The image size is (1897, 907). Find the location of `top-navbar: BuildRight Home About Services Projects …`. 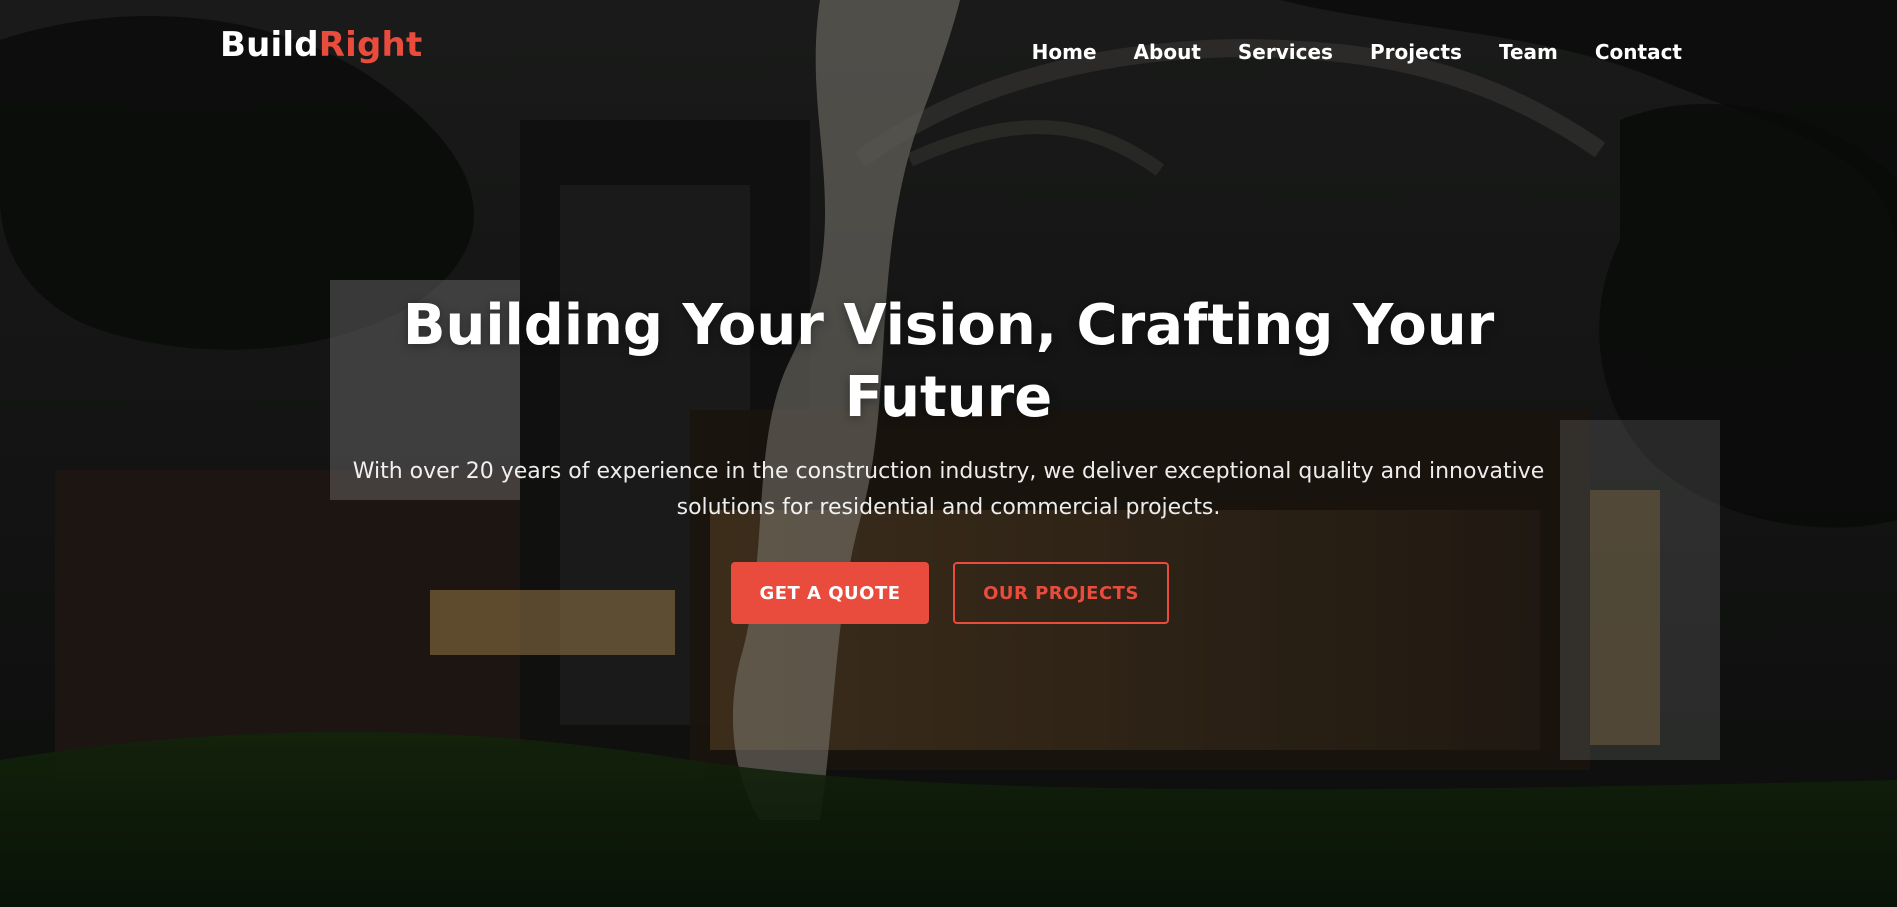

top-navbar: BuildRight Home About Services Projects … is located at coordinates (948, 52).